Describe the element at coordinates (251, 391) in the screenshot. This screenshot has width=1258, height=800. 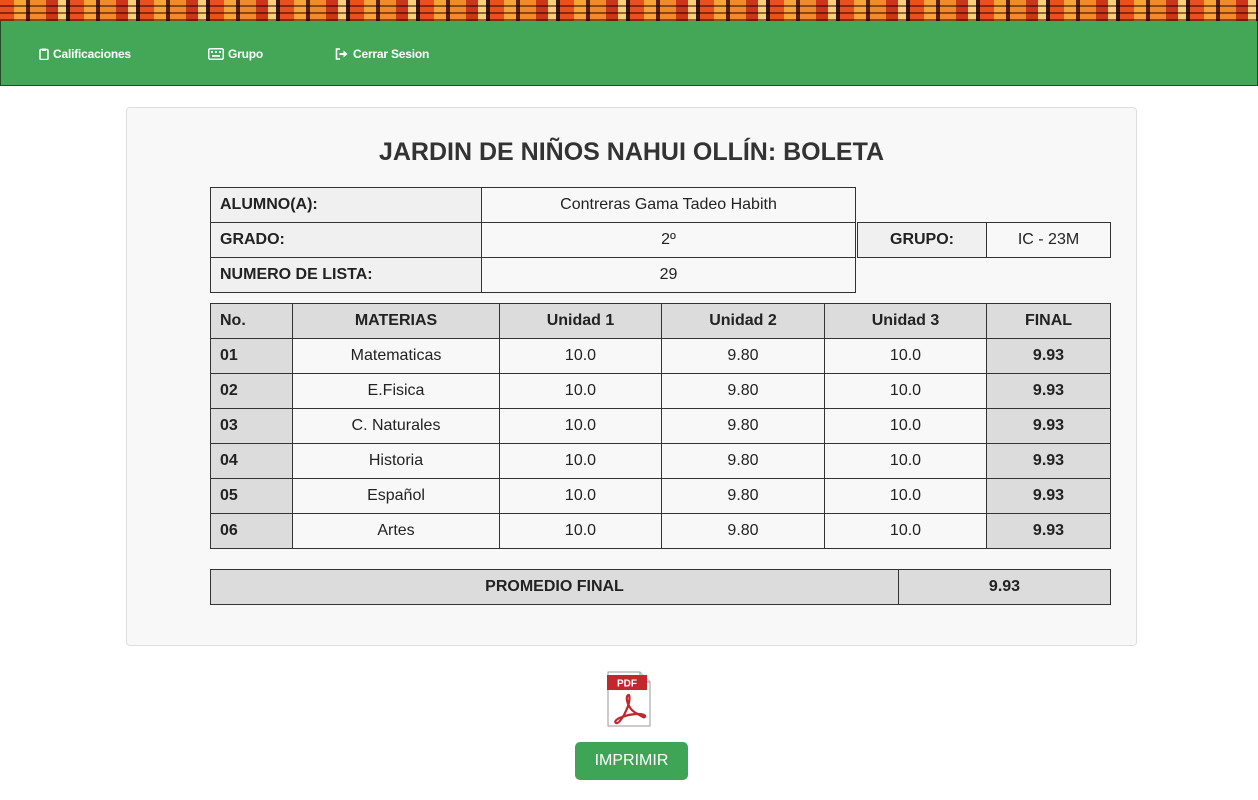
I see `row-number: 02` at that location.